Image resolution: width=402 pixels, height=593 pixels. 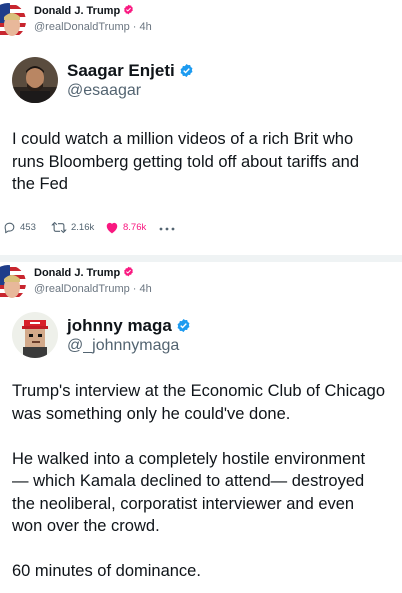 I want to click on quoted-author-name: johnny maga, so click(x=129, y=326).